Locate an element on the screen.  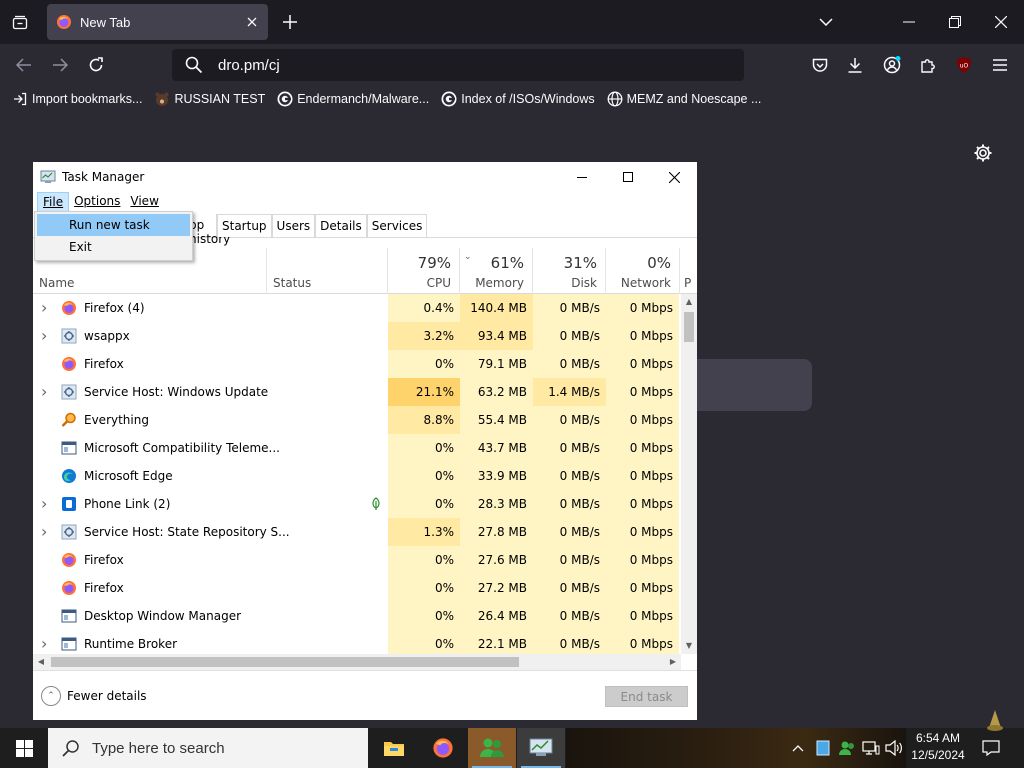
column-power: P is located at coordinates (688, 271).